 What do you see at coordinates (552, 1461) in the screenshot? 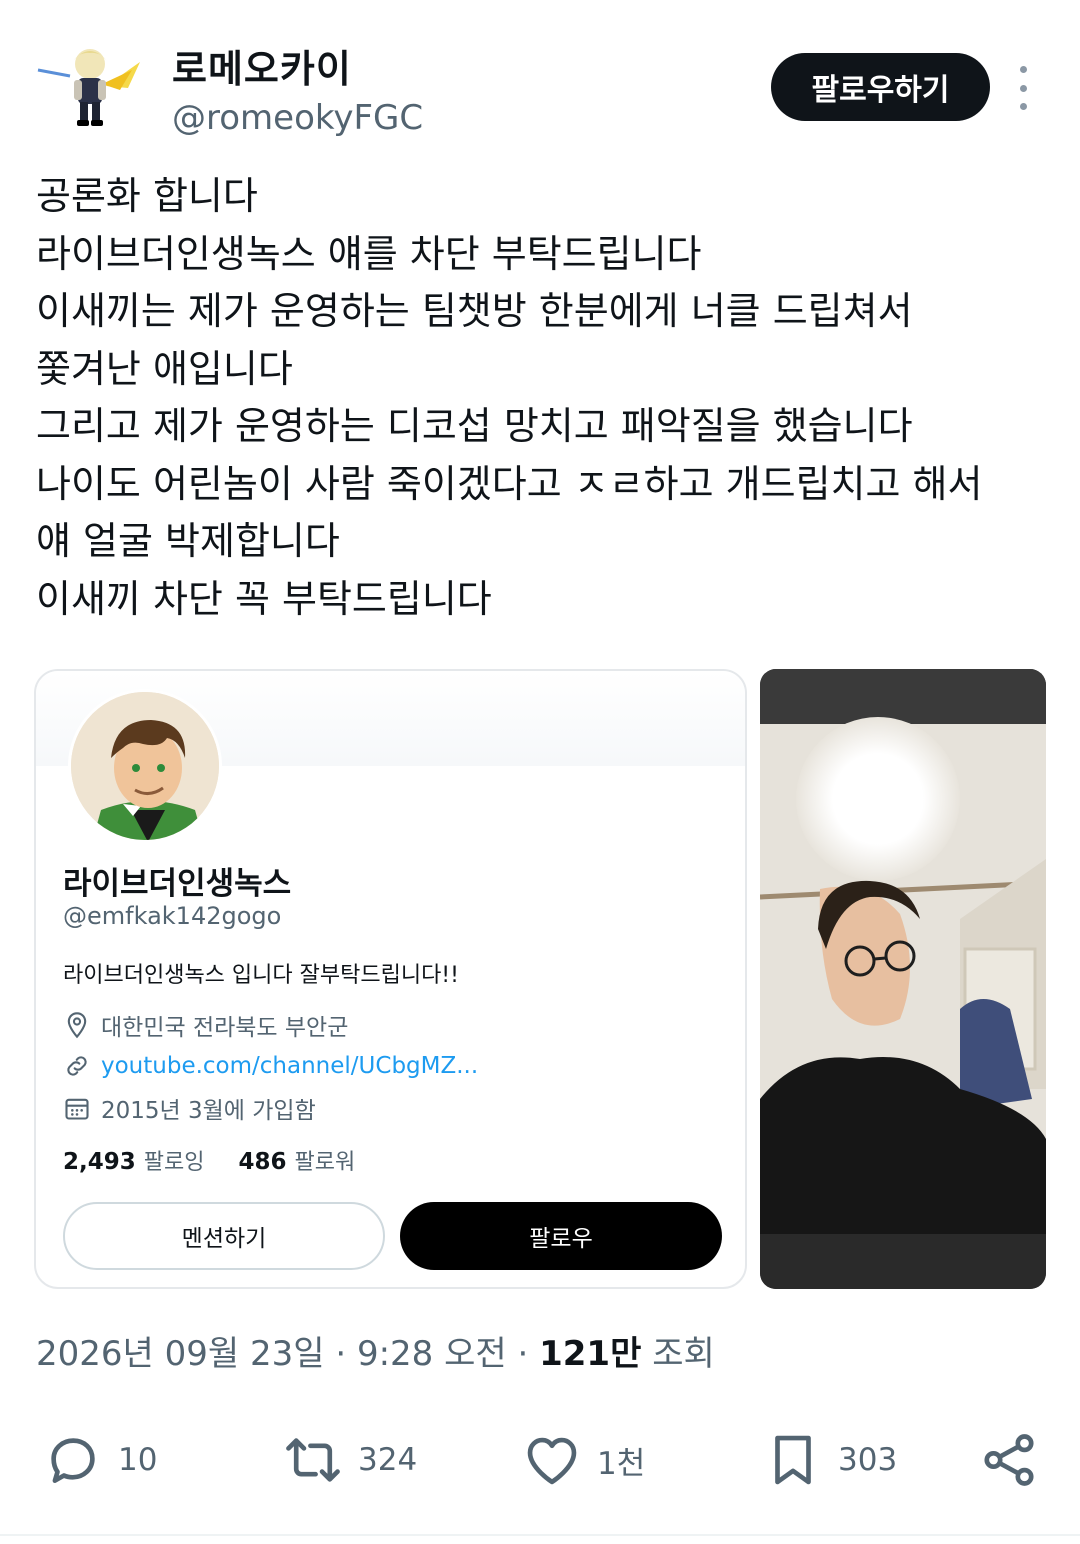
I see `heart-icon` at bounding box center [552, 1461].